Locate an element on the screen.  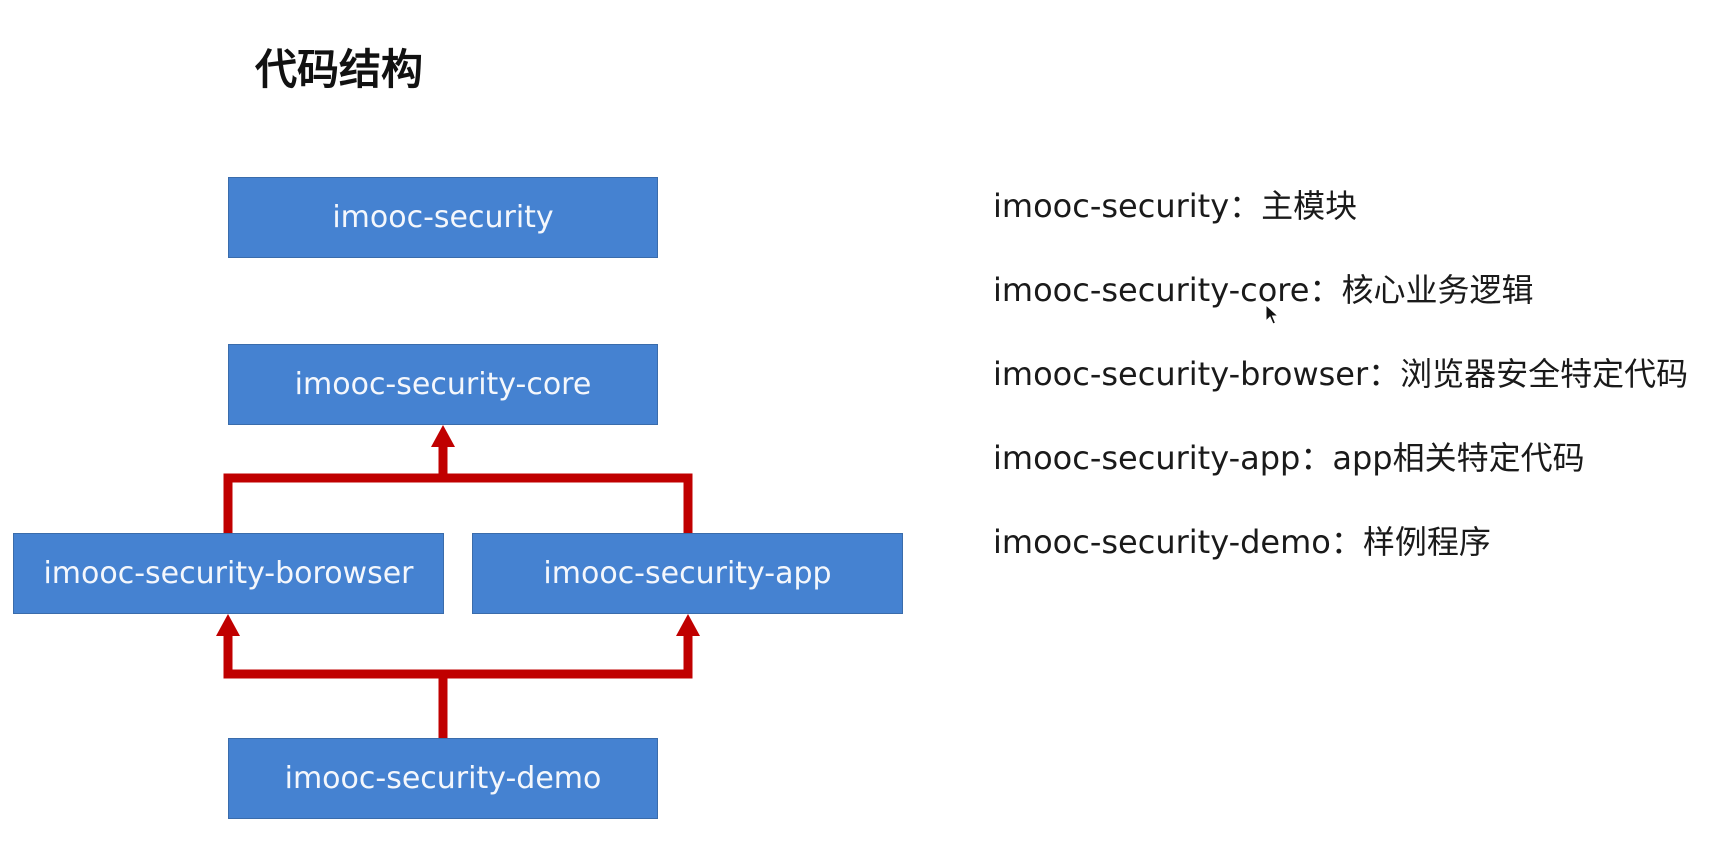
description-module: imooc-security-demo is located at coordinates (1162, 542).